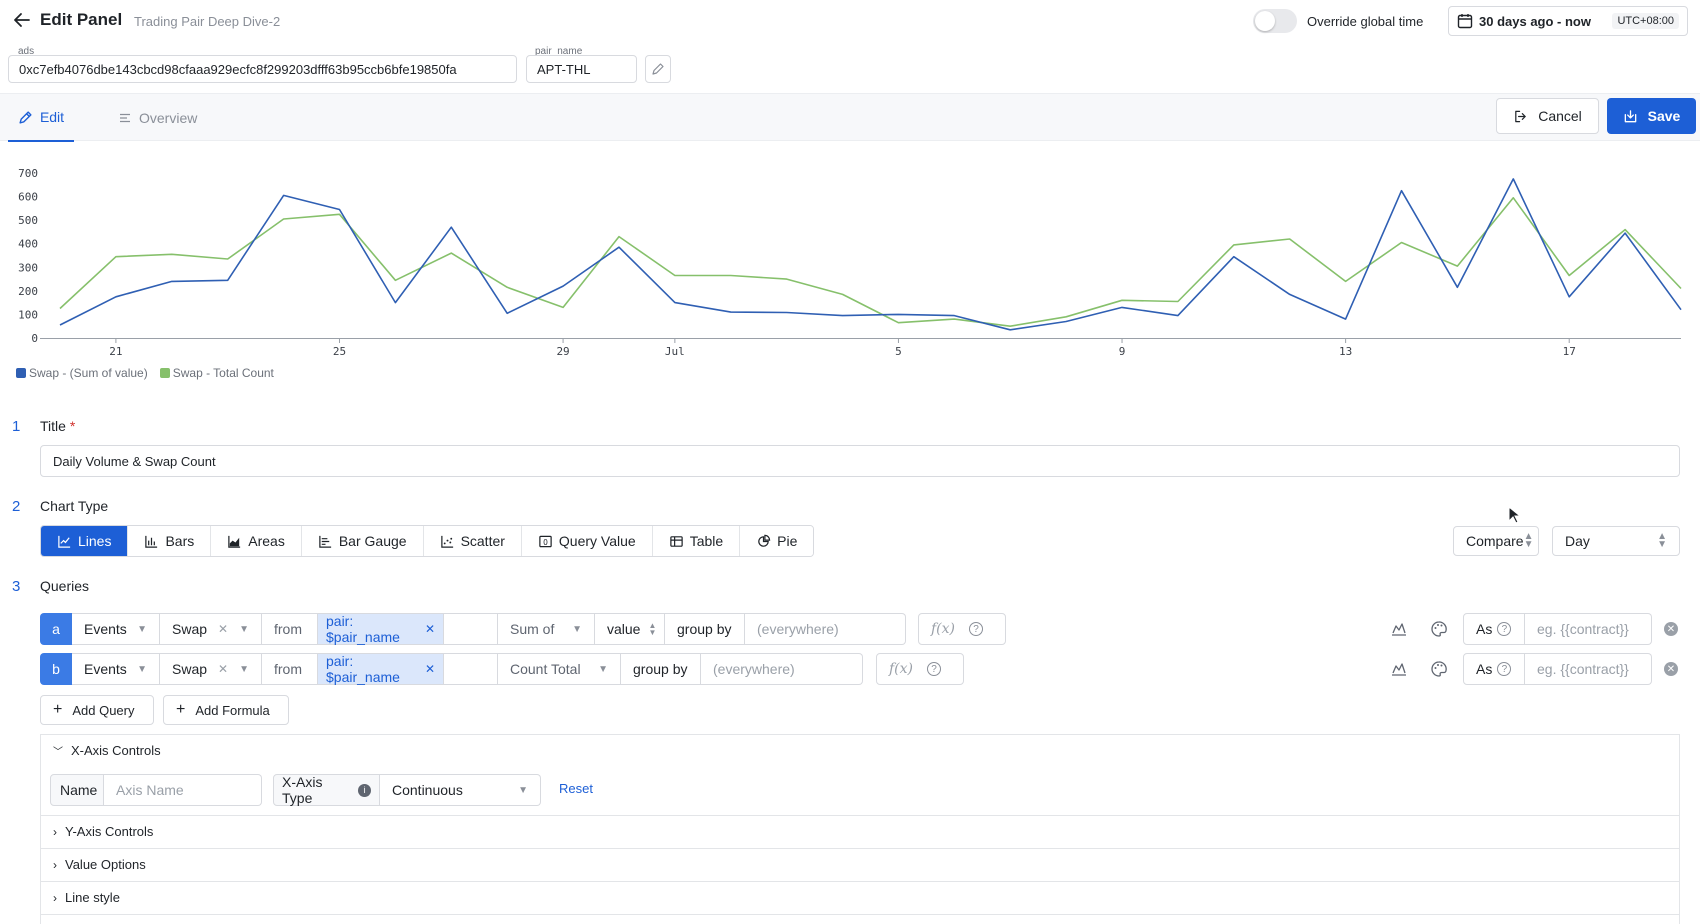  I want to click on query-field-select: value ▲ ▼, so click(630, 629).